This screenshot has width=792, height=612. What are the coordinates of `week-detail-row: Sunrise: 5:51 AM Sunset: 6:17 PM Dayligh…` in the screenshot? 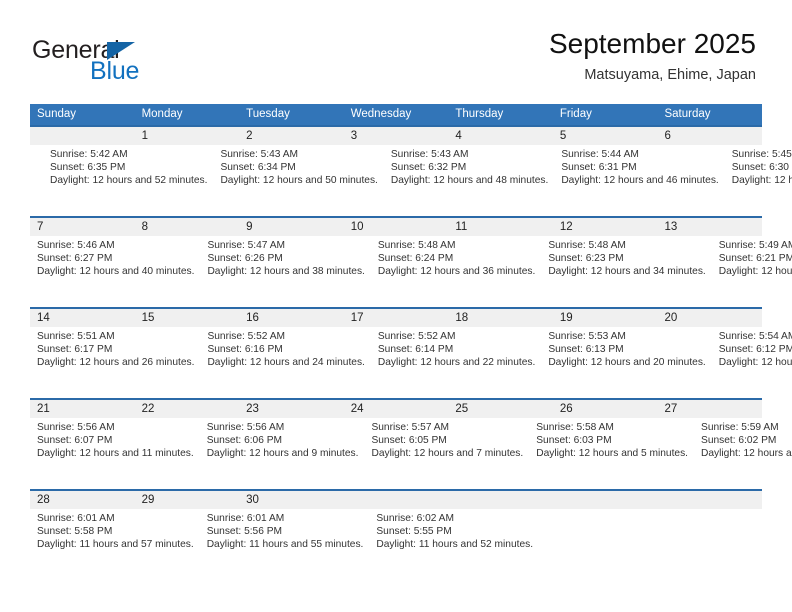 It's located at (411, 362).